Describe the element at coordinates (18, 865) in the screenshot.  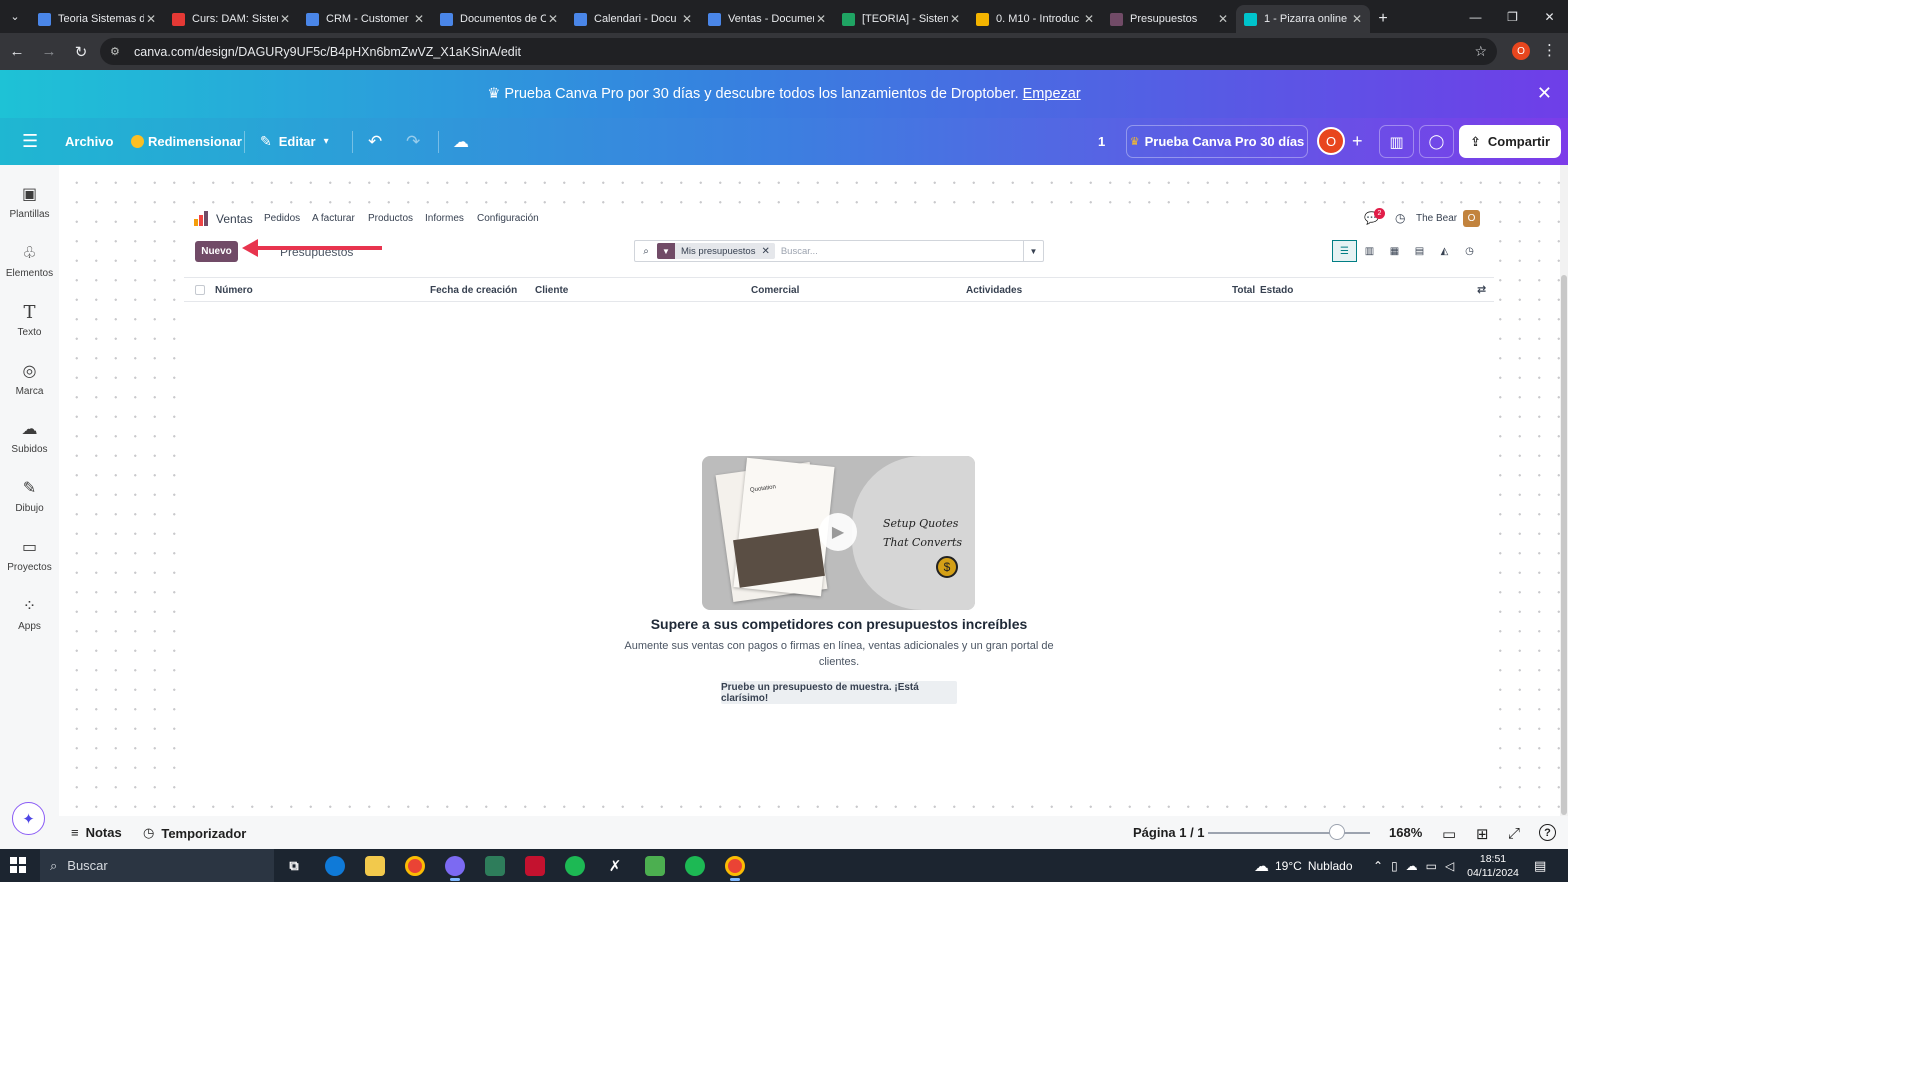
I see `windows-start-icon` at that location.